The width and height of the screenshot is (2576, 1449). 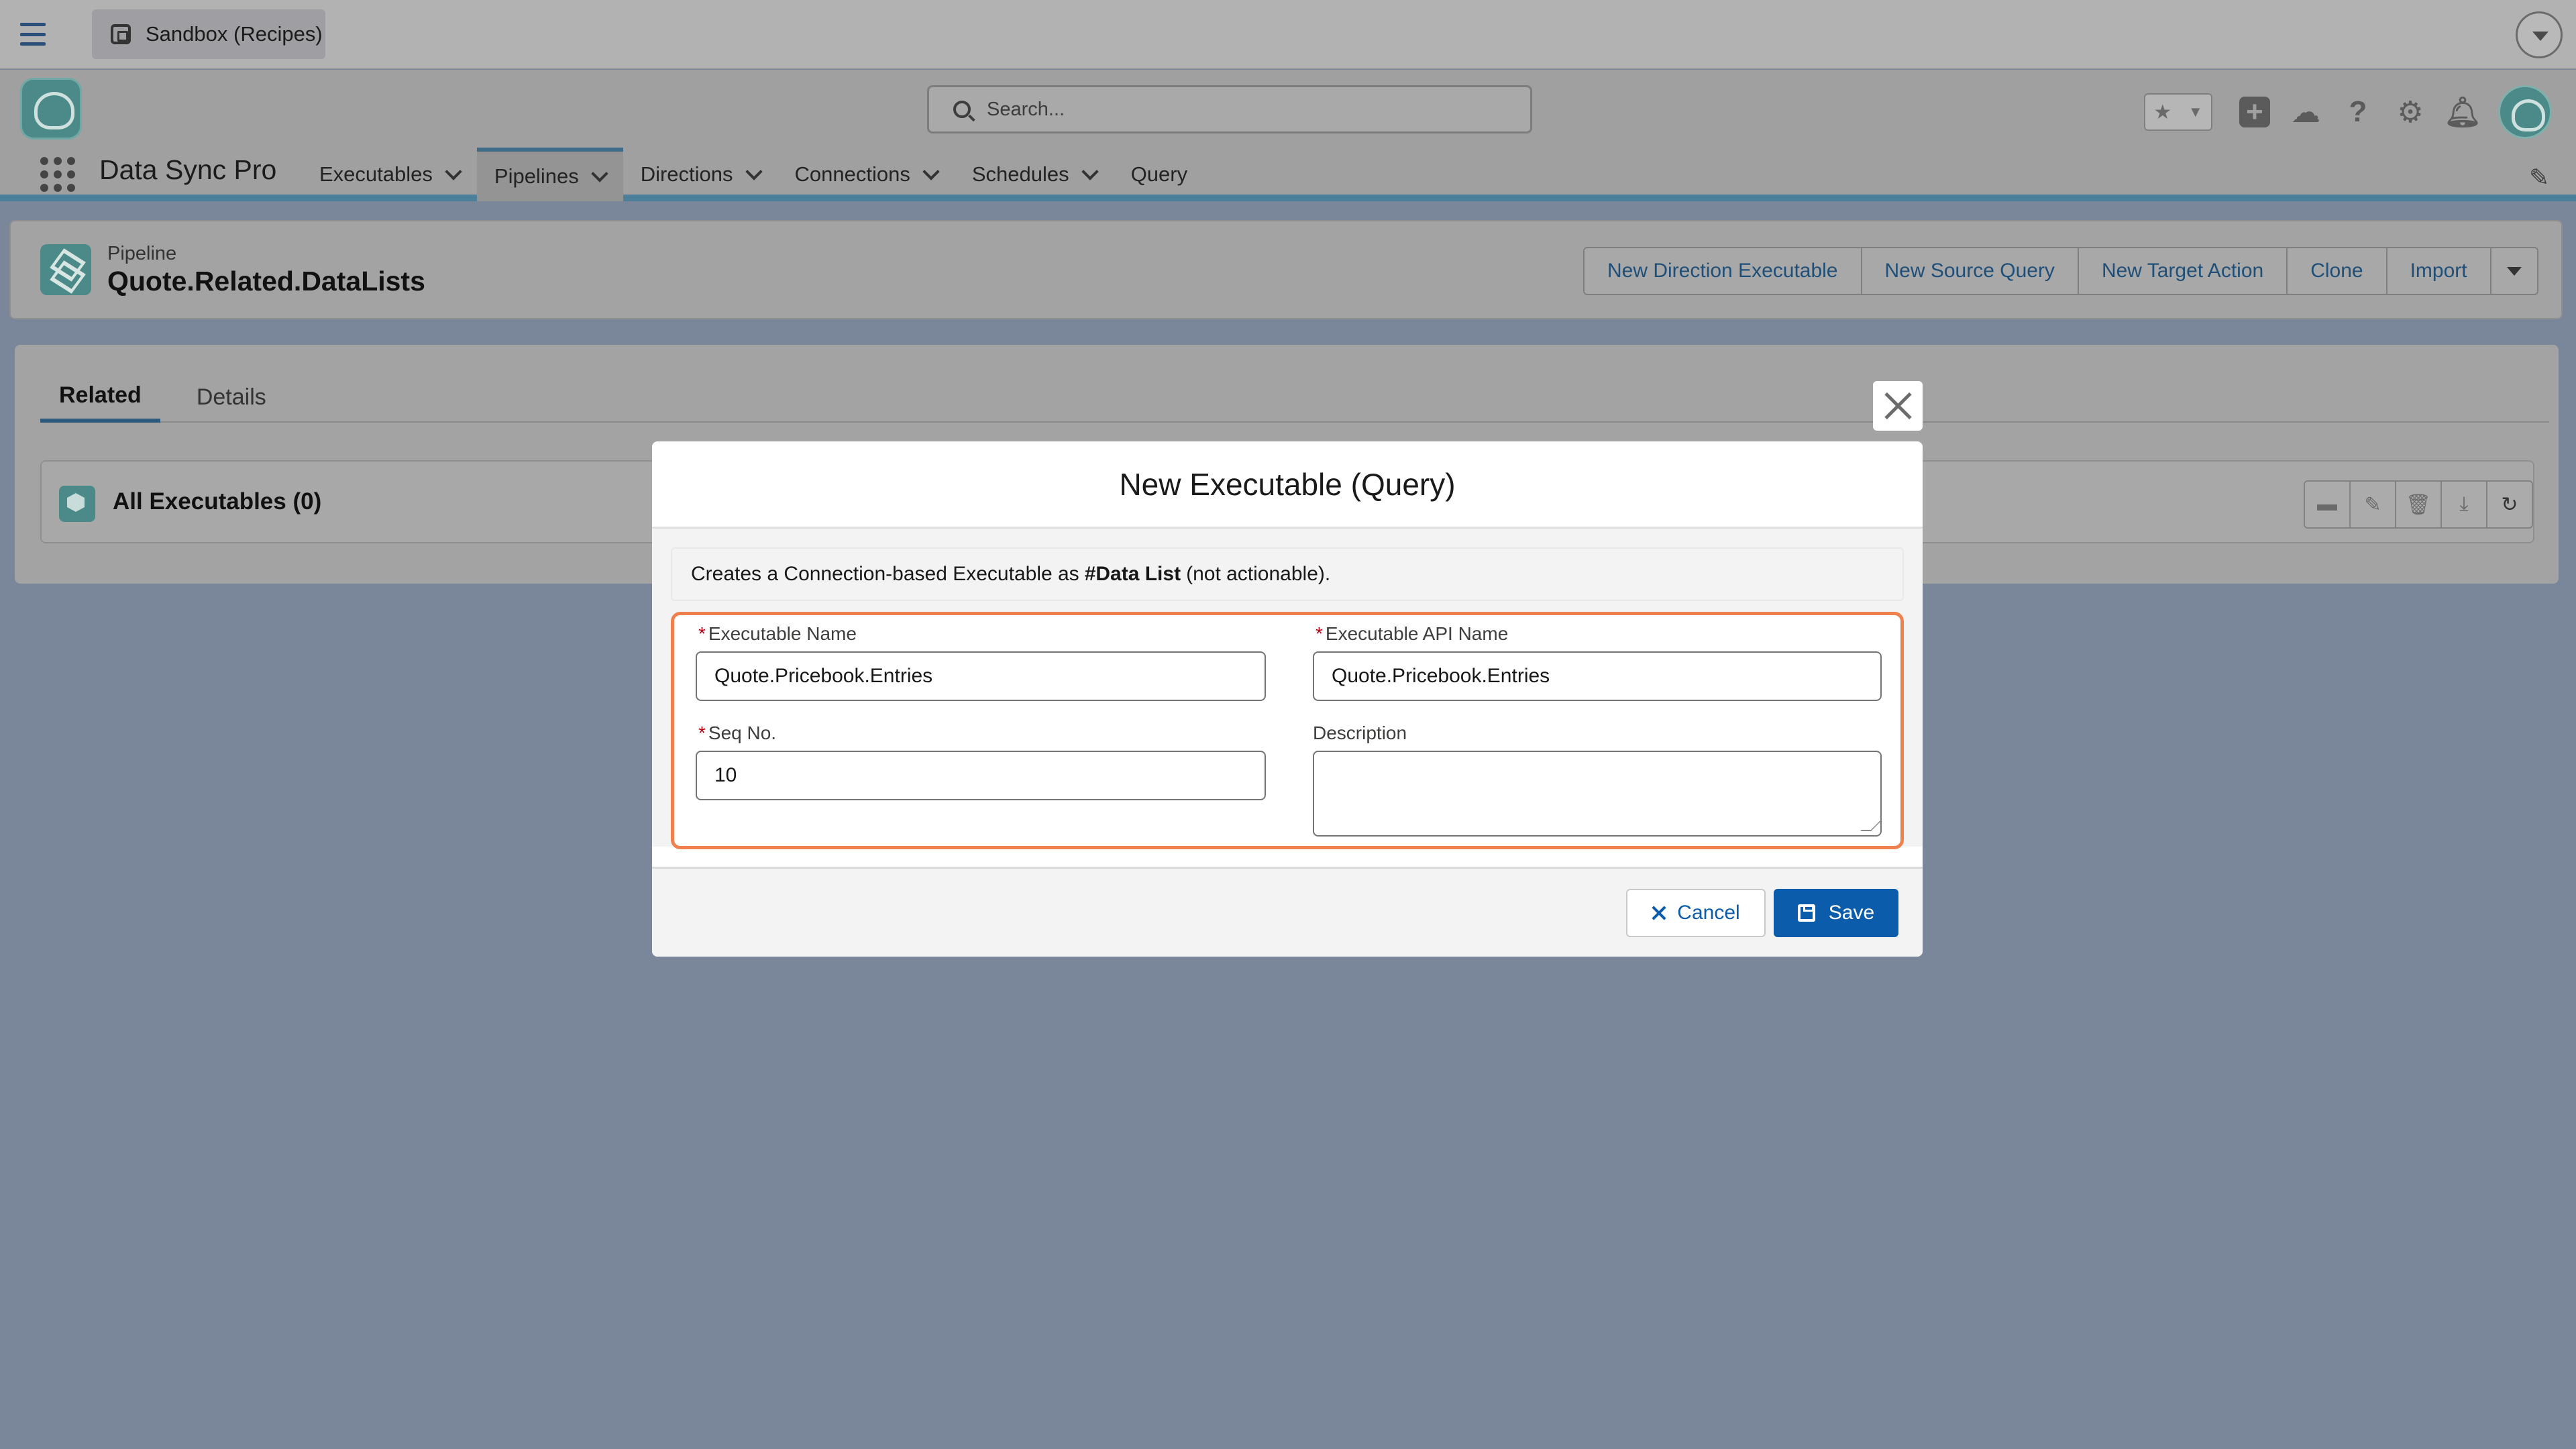 I want to click on nav-item-executables: Executables, so click(x=389, y=174).